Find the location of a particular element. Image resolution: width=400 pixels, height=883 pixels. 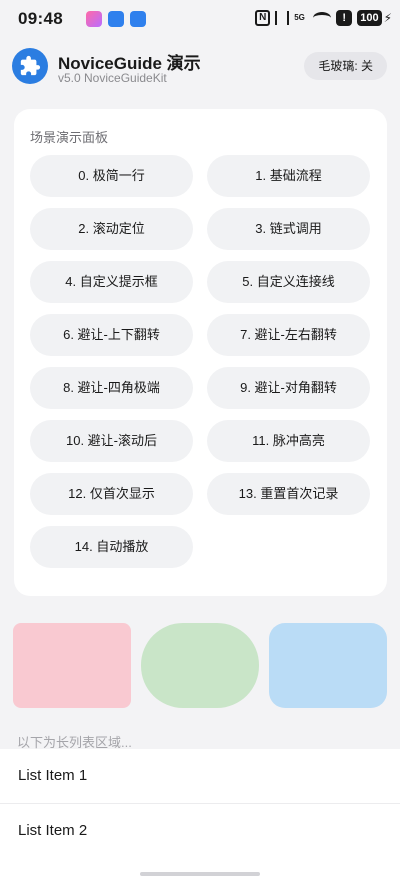

nfc-icon: N is located at coordinates (263, 18).